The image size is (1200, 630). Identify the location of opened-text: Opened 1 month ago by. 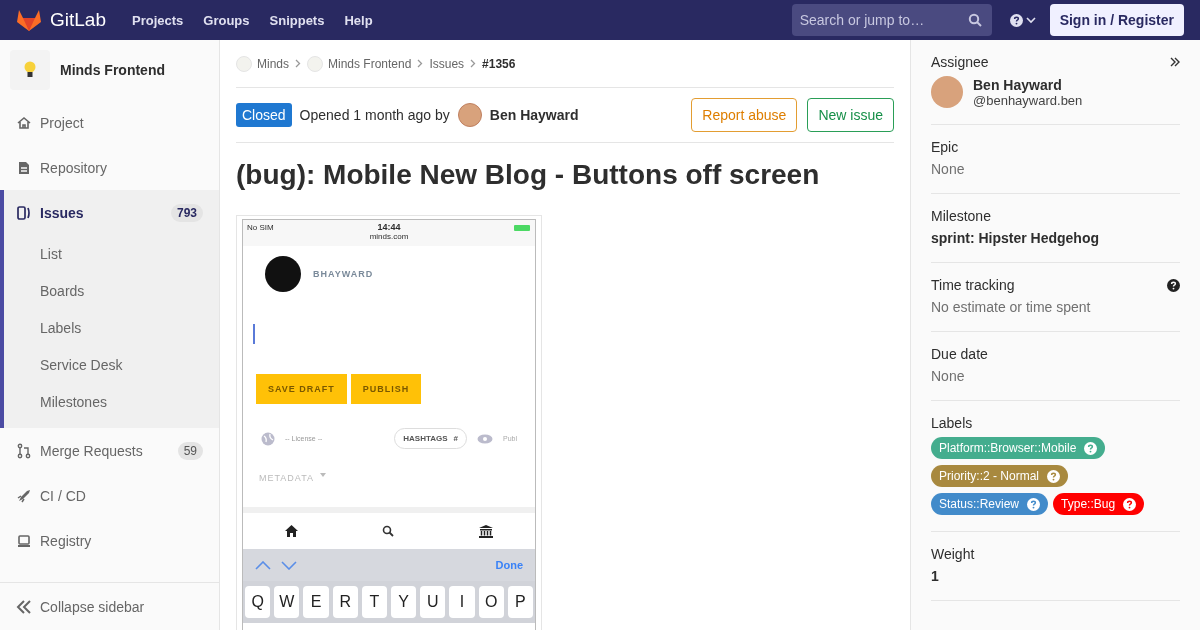
(374, 115).